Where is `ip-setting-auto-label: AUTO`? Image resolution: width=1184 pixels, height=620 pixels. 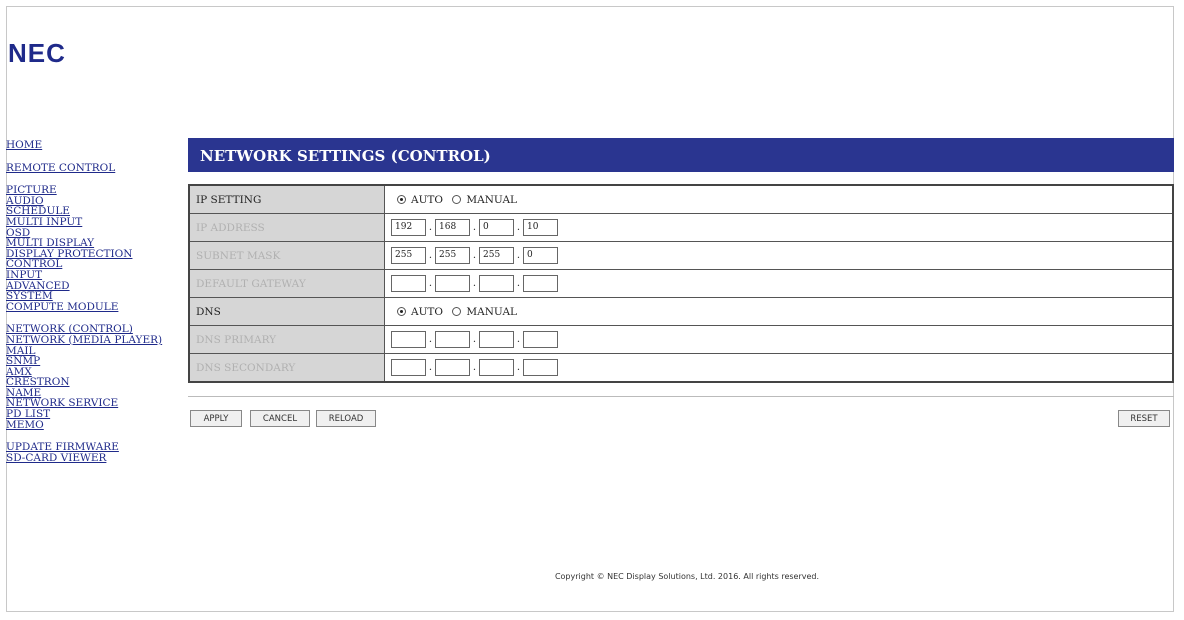 ip-setting-auto-label: AUTO is located at coordinates (427, 199).